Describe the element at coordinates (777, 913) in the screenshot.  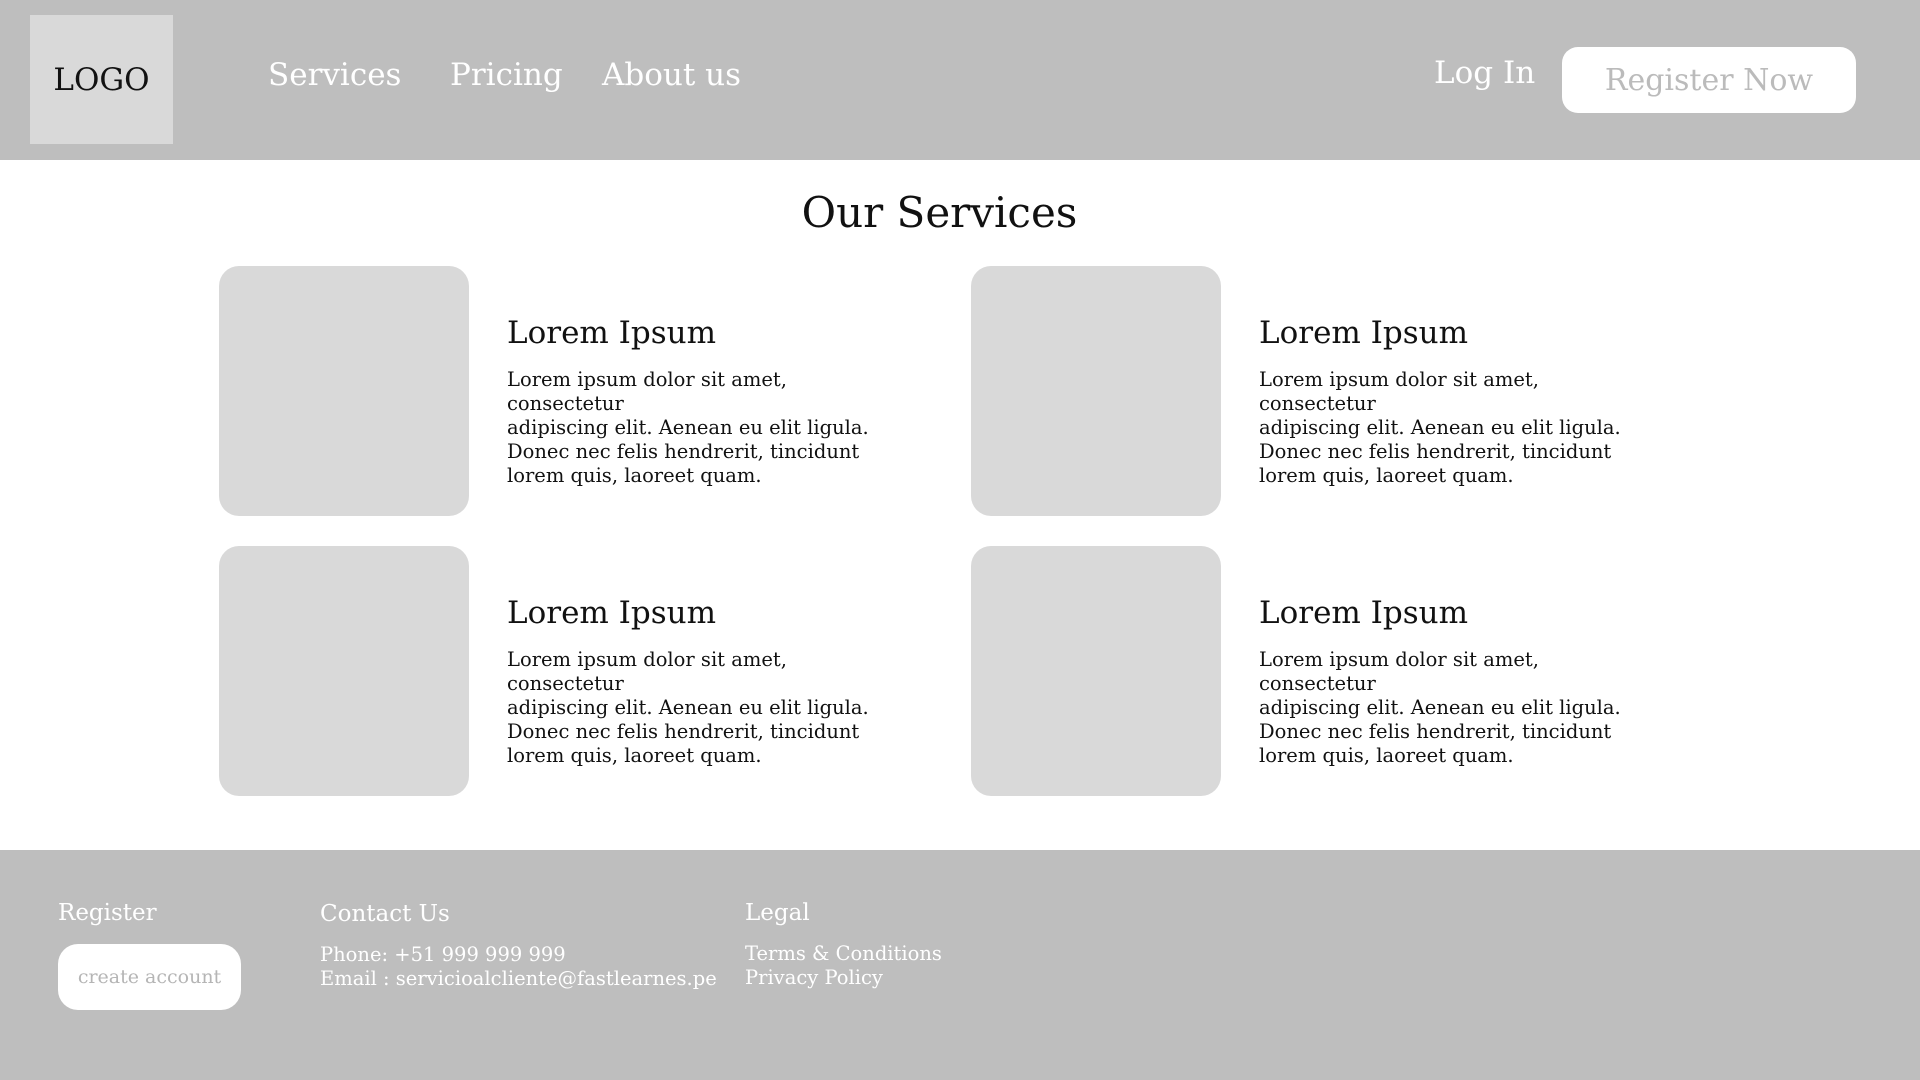
I see `footer-legal-heading: Legal` at that location.